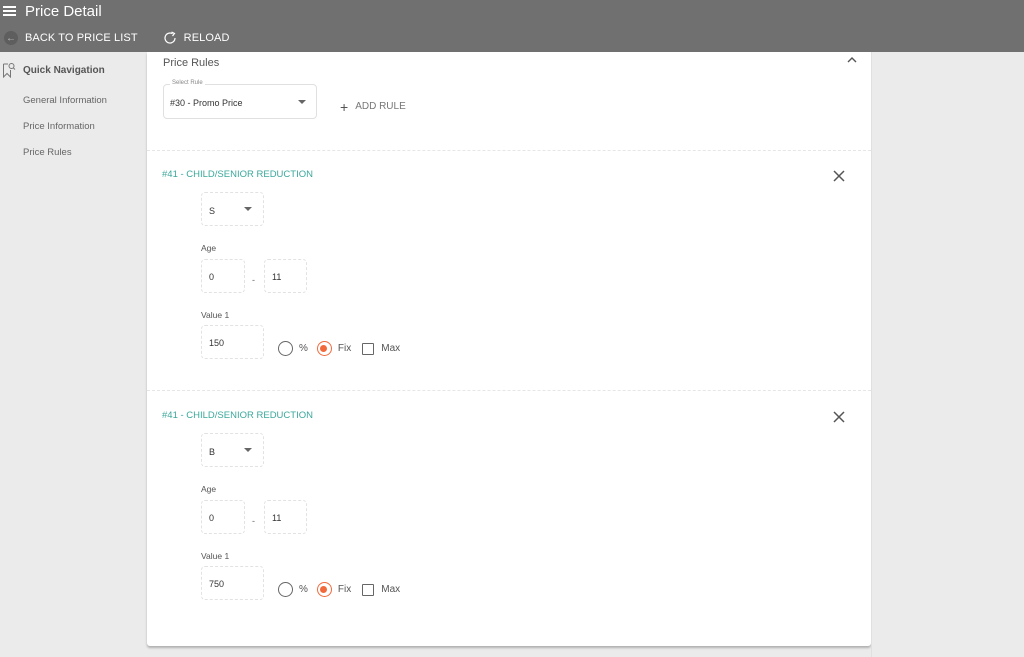 The height and width of the screenshot is (657, 1024). I want to click on passenger-type-select: B, so click(232, 450).